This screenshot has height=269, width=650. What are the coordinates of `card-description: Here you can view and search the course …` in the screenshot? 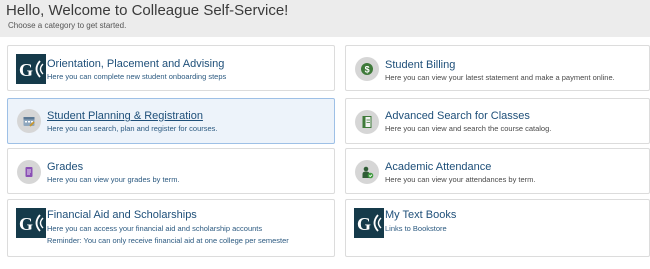 It's located at (468, 128).